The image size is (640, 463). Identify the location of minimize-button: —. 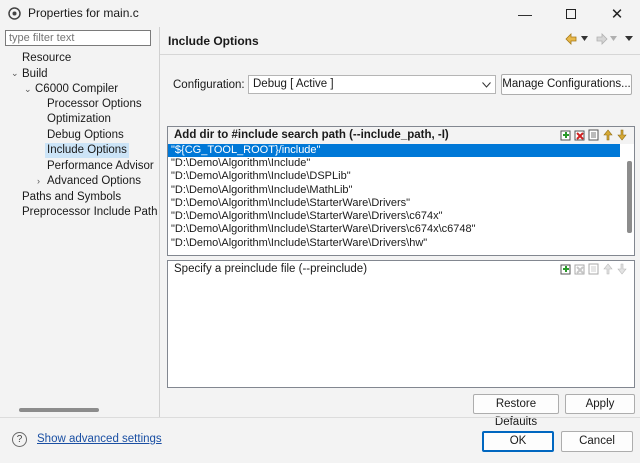
(525, 13).